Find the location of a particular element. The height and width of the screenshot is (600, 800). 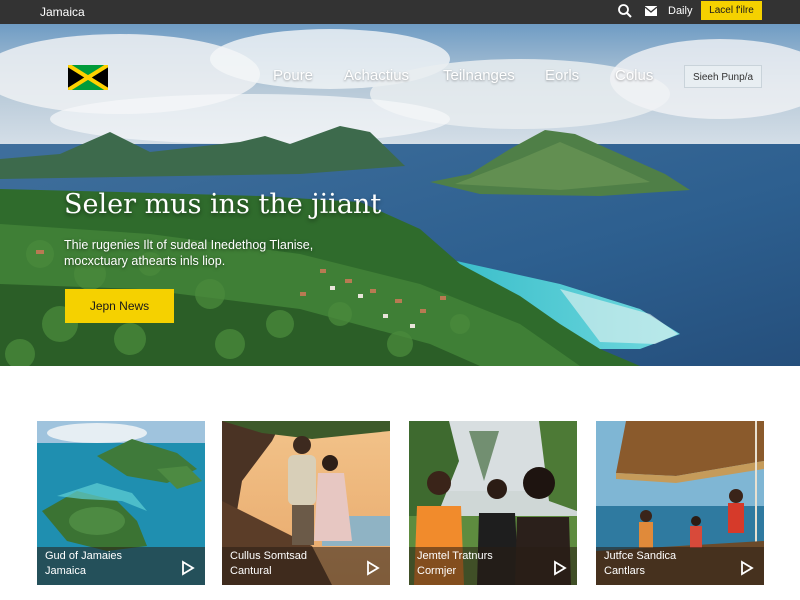

hero-headline: Seler mus ins the jiiant is located at coordinates (223, 204).